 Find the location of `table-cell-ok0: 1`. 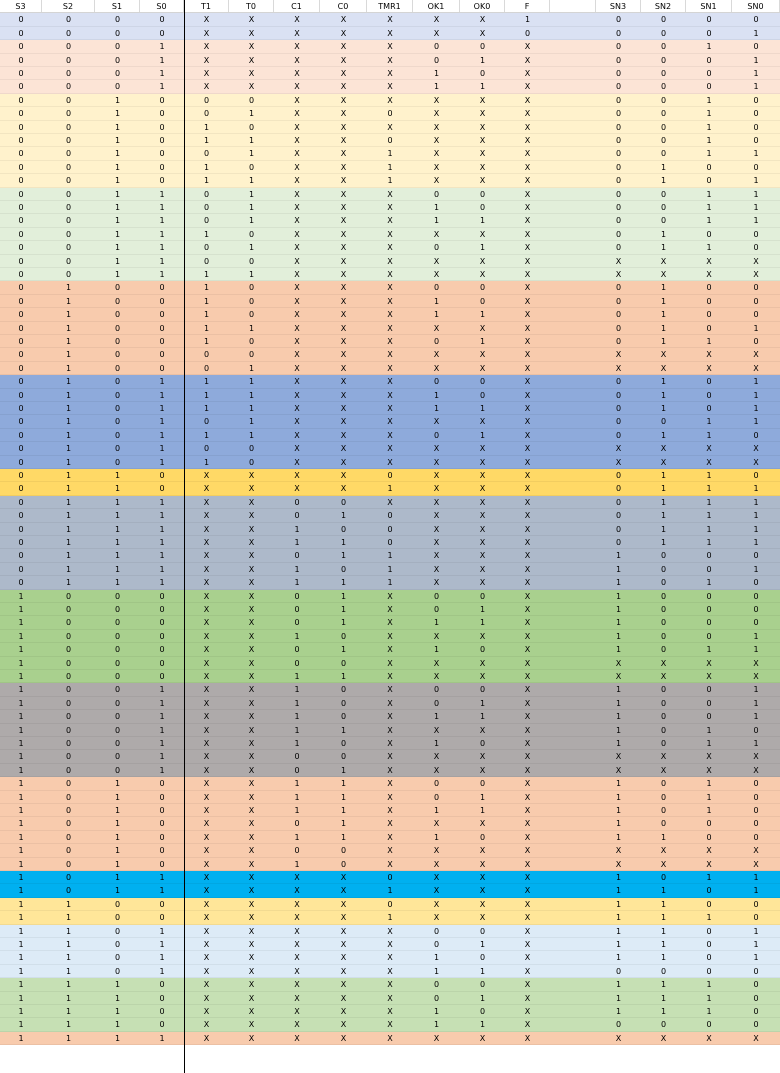

table-cell-ok0: 1 is located at coordinates (482, 797).